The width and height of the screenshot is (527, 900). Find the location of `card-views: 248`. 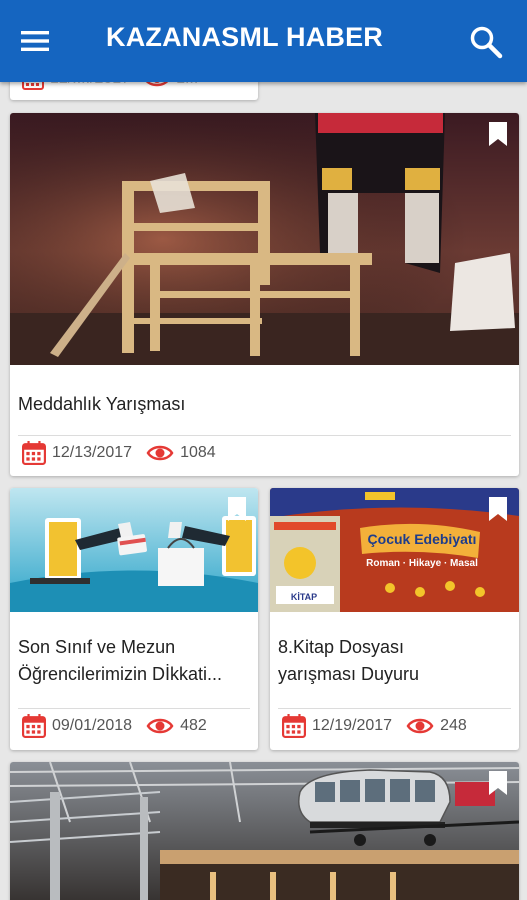

card-views: 248 is located at coordinates (453, 725).